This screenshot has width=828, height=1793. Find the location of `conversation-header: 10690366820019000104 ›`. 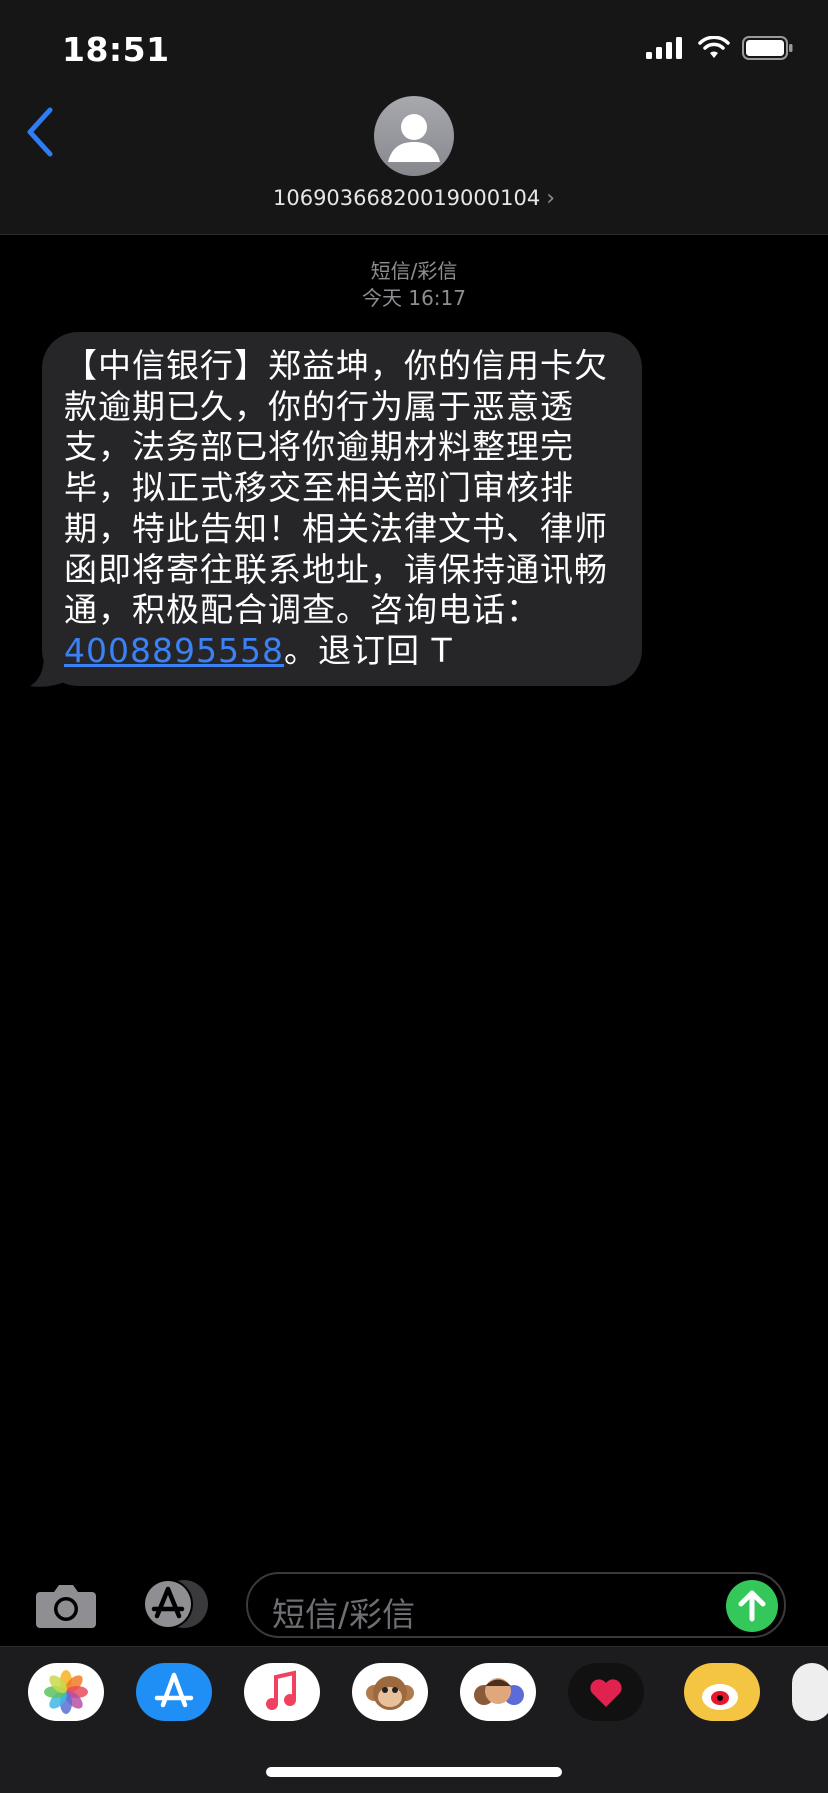

conversation-header: 10690366820019000104 › is located at coordinates (414, 162).